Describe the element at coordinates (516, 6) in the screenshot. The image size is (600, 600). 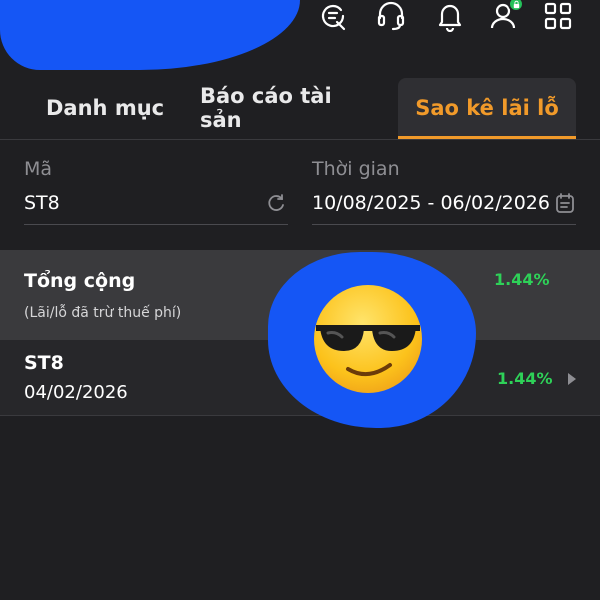
I see `lock-icon` at that location.